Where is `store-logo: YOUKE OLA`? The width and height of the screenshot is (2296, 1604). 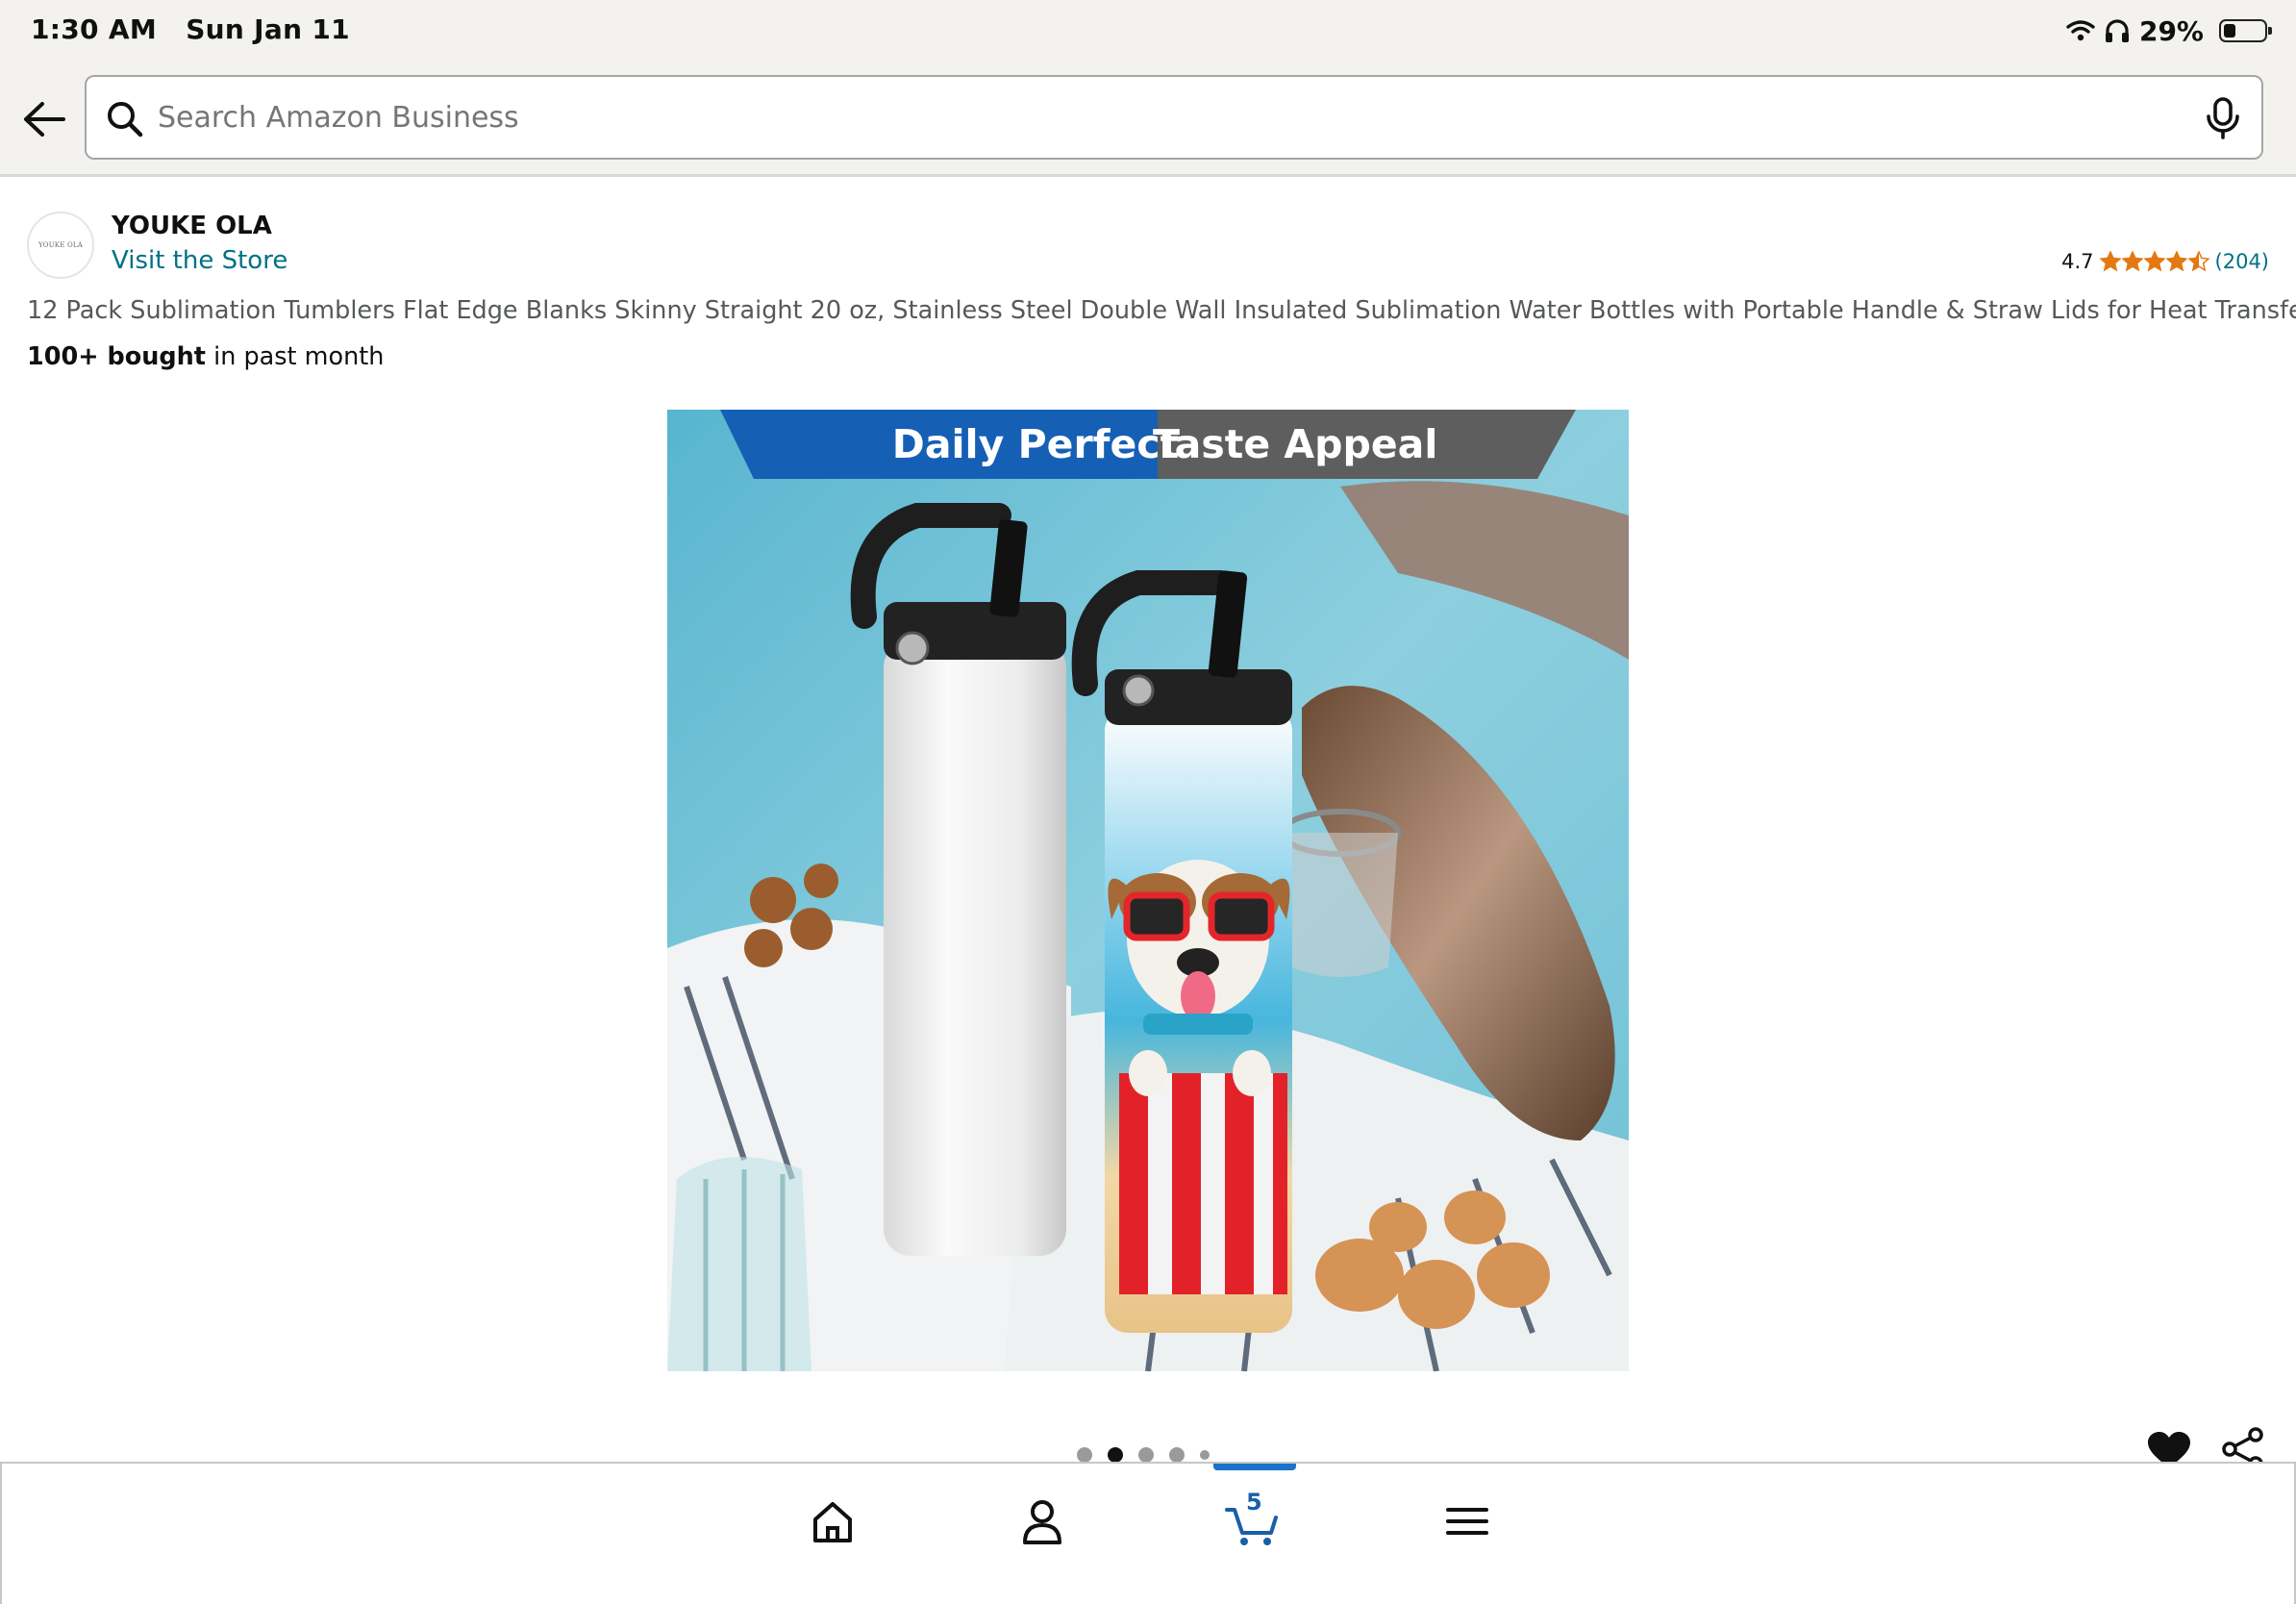 store-logo: YOUKE OLA is located at coordinates (60, 245).